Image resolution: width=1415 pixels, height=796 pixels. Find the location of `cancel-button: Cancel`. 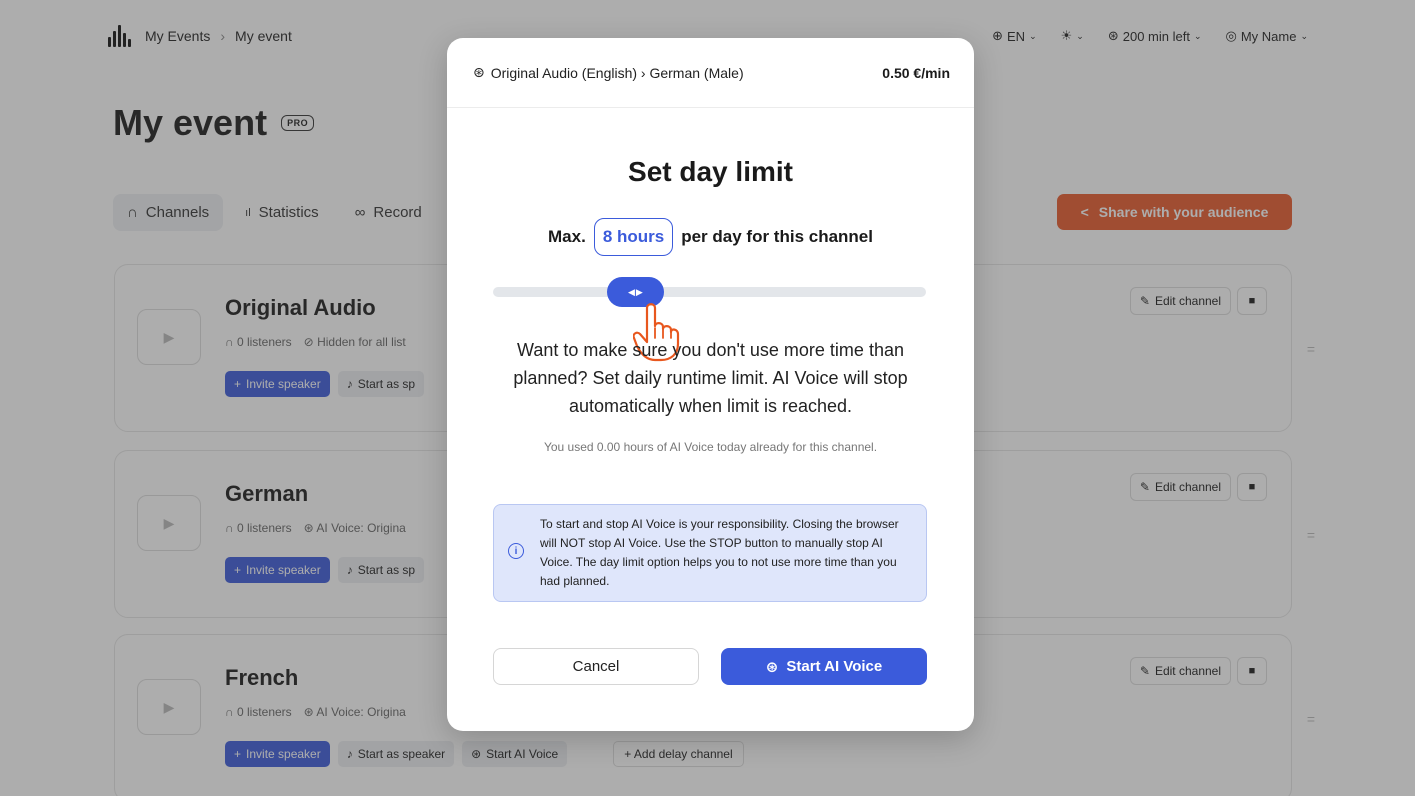

cancel-button: Cancel is located at coordinates (596, 666).